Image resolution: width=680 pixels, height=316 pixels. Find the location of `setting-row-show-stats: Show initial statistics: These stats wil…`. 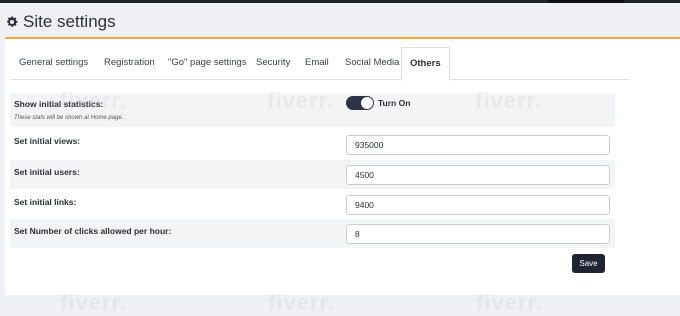

setting-row-show-stats: Show initial statistics: These stats wil… is located at coordinates (312, 110).